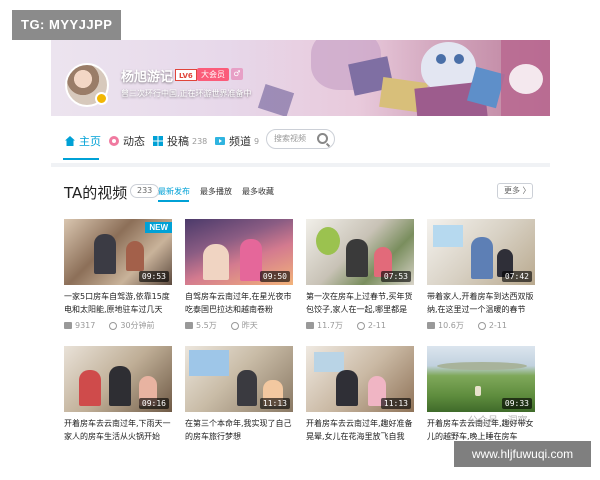  I want to click on watermark-top: TG: MYYJJPP, so click(66, 25).